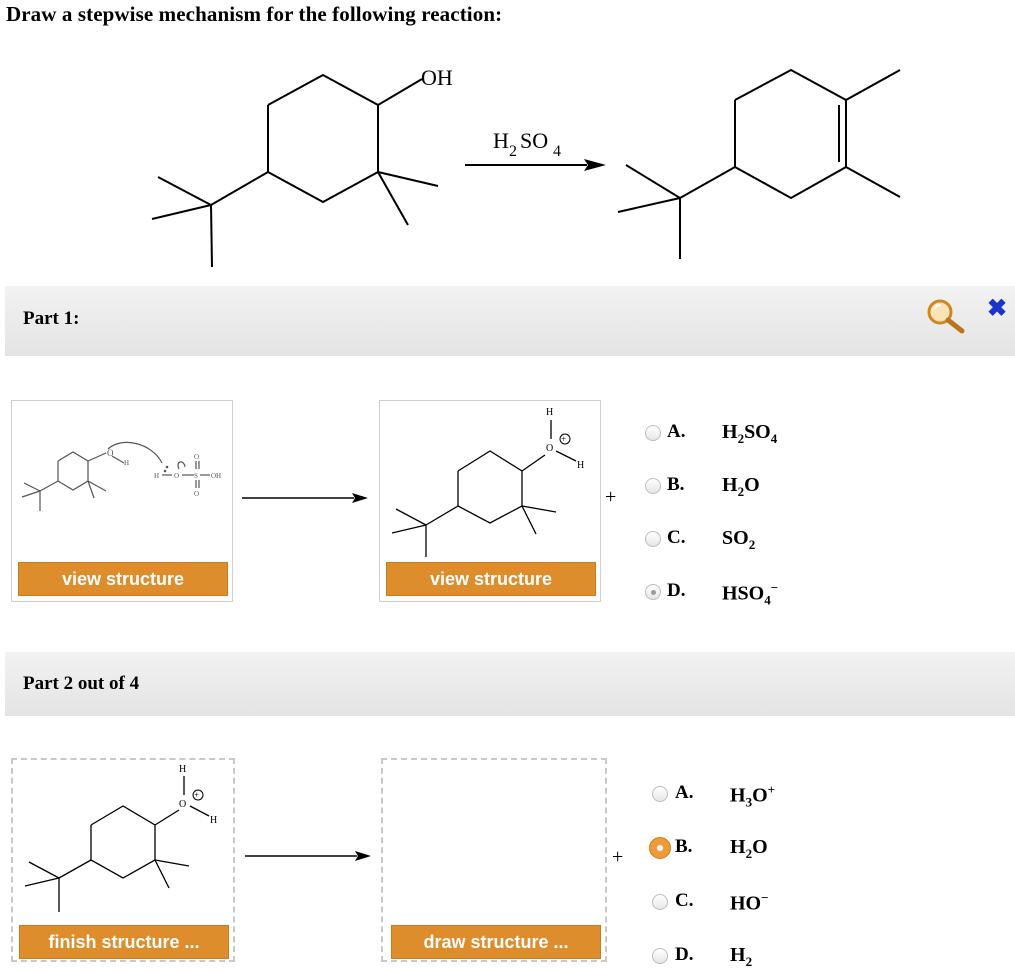 This screenshot has width=1015, height=970. Describe the element at coordinates (618, 857) in the screenshot. I see `part2-plus: +` at that location.